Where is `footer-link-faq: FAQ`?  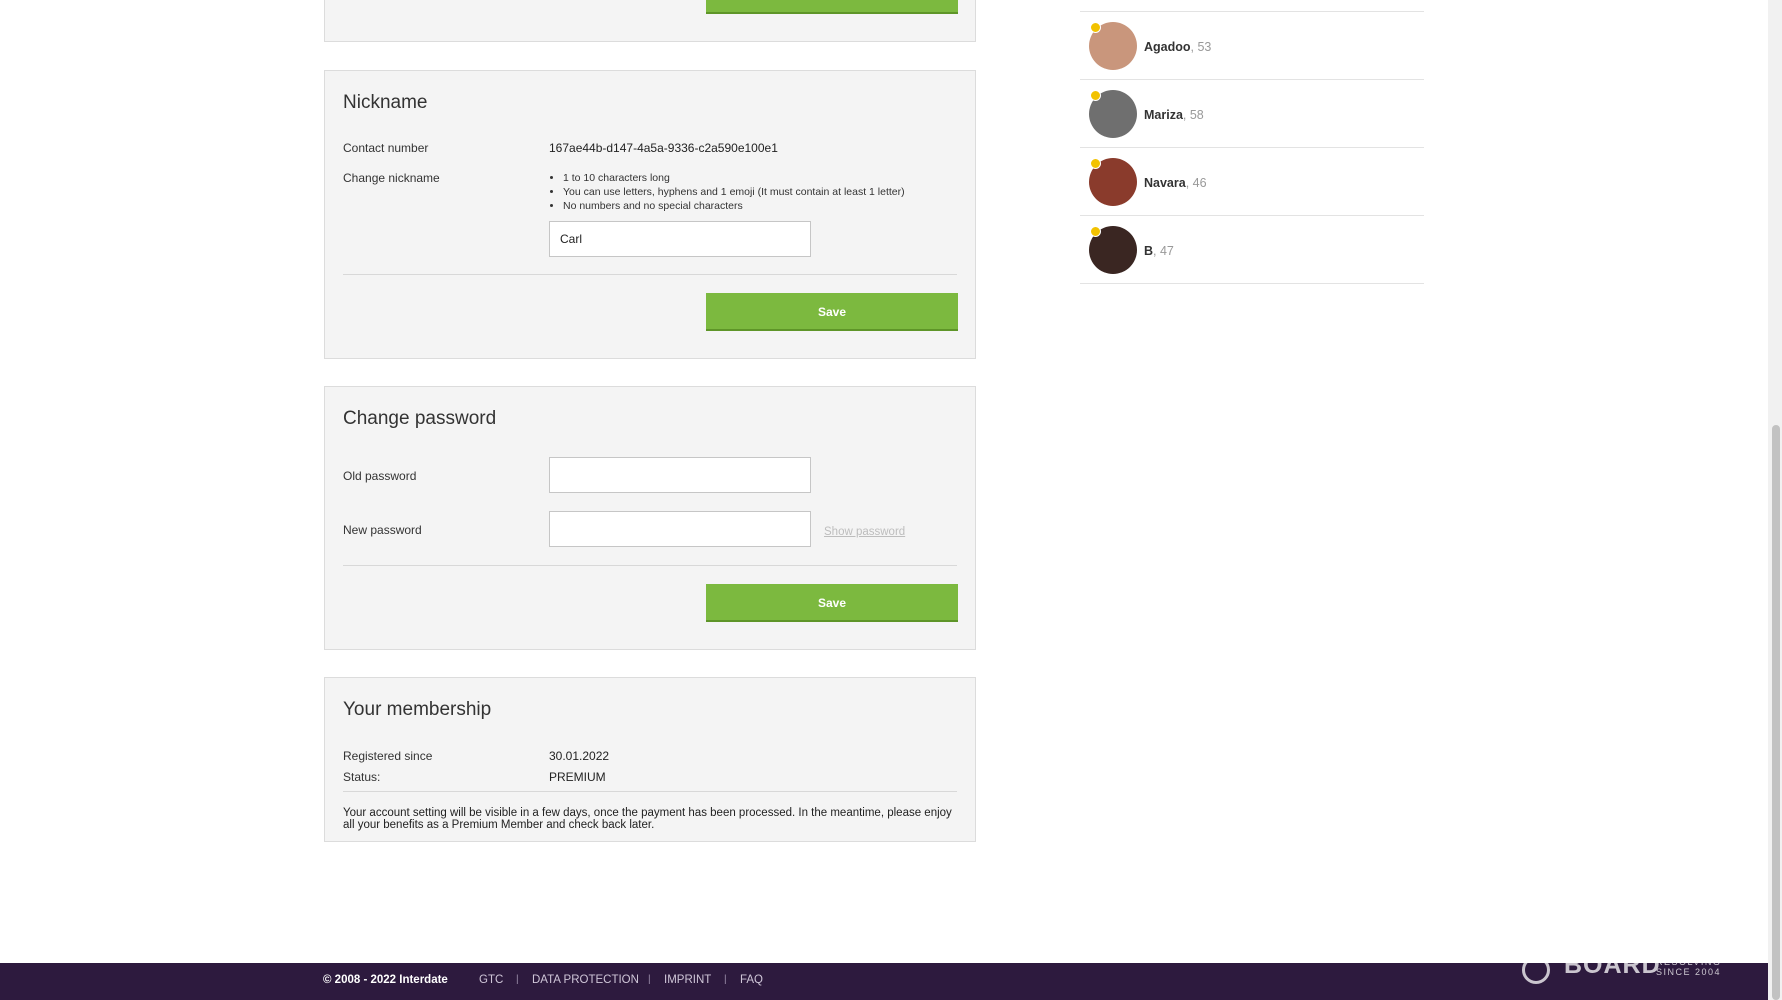
footer-link-faq: FAQ is located at coordinates (751, 980).